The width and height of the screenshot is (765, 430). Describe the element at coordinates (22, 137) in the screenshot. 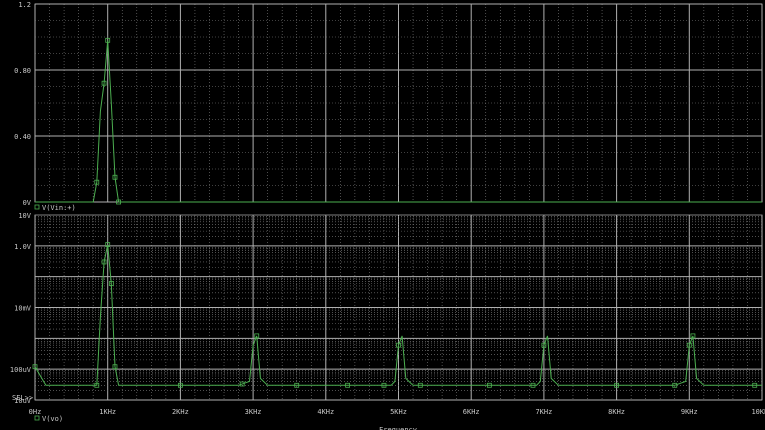

I see `top-y-tick-label: 0.40` at that location.